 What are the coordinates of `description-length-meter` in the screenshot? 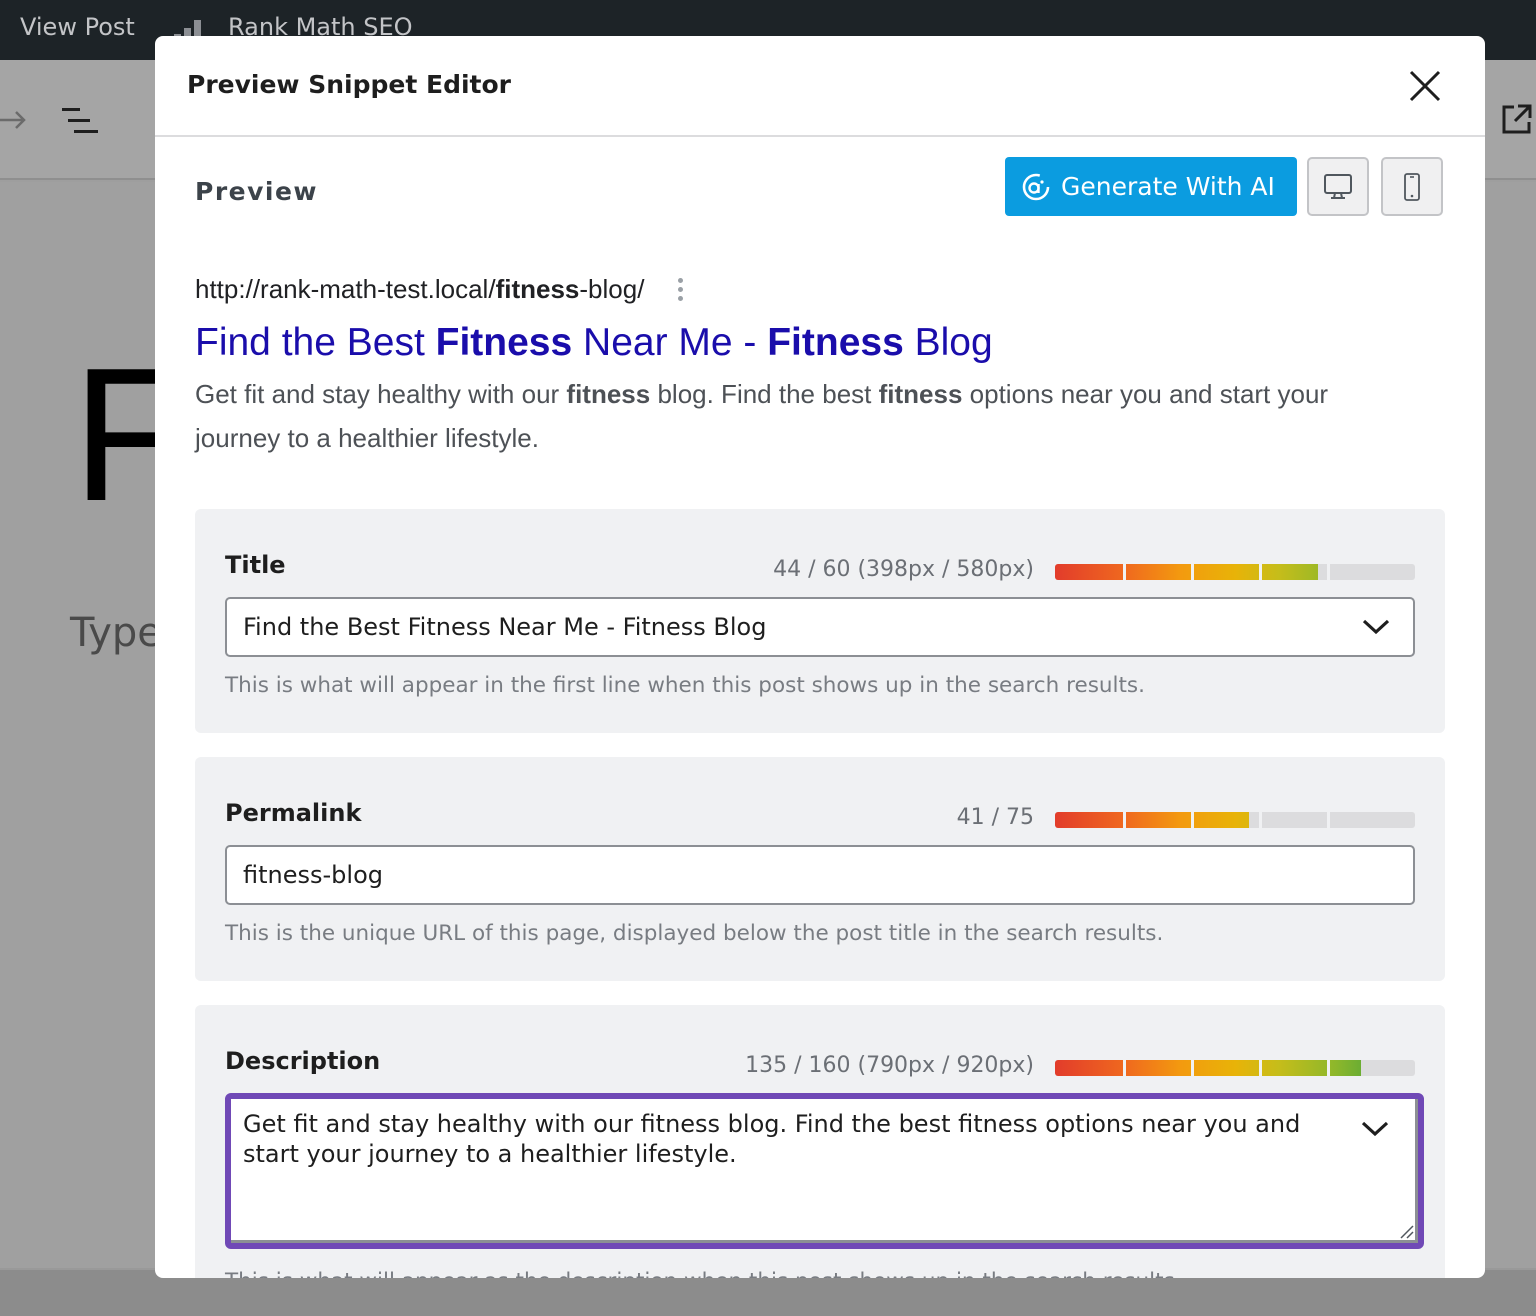 It's located at (1235, 1068).